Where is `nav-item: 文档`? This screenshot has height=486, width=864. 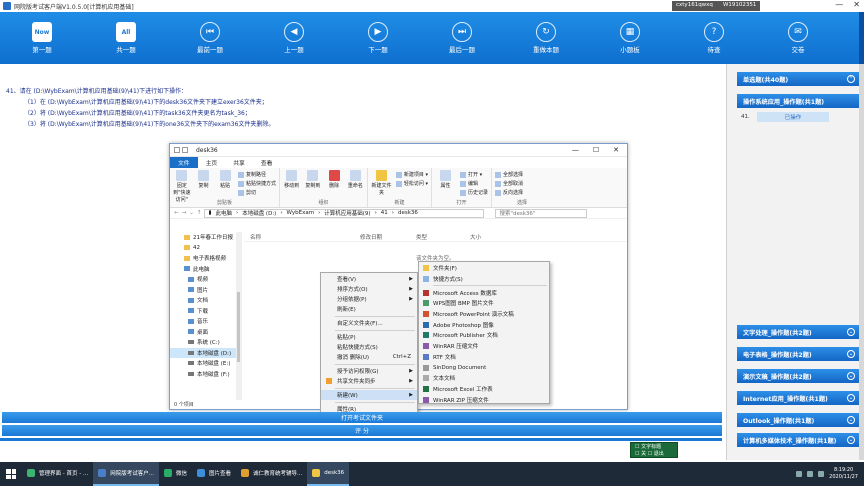 nav-item: 文档 is located at coordinates (205, 300).